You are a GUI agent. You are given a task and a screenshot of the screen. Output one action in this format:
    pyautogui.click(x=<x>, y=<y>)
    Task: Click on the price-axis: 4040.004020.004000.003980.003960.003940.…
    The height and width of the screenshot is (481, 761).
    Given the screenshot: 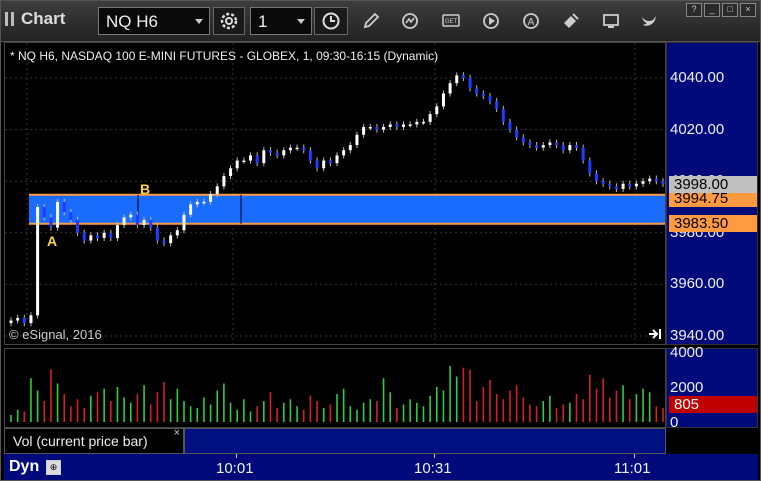 What is the action you would take?
    pyautogui.click(x=712, y=193)
    